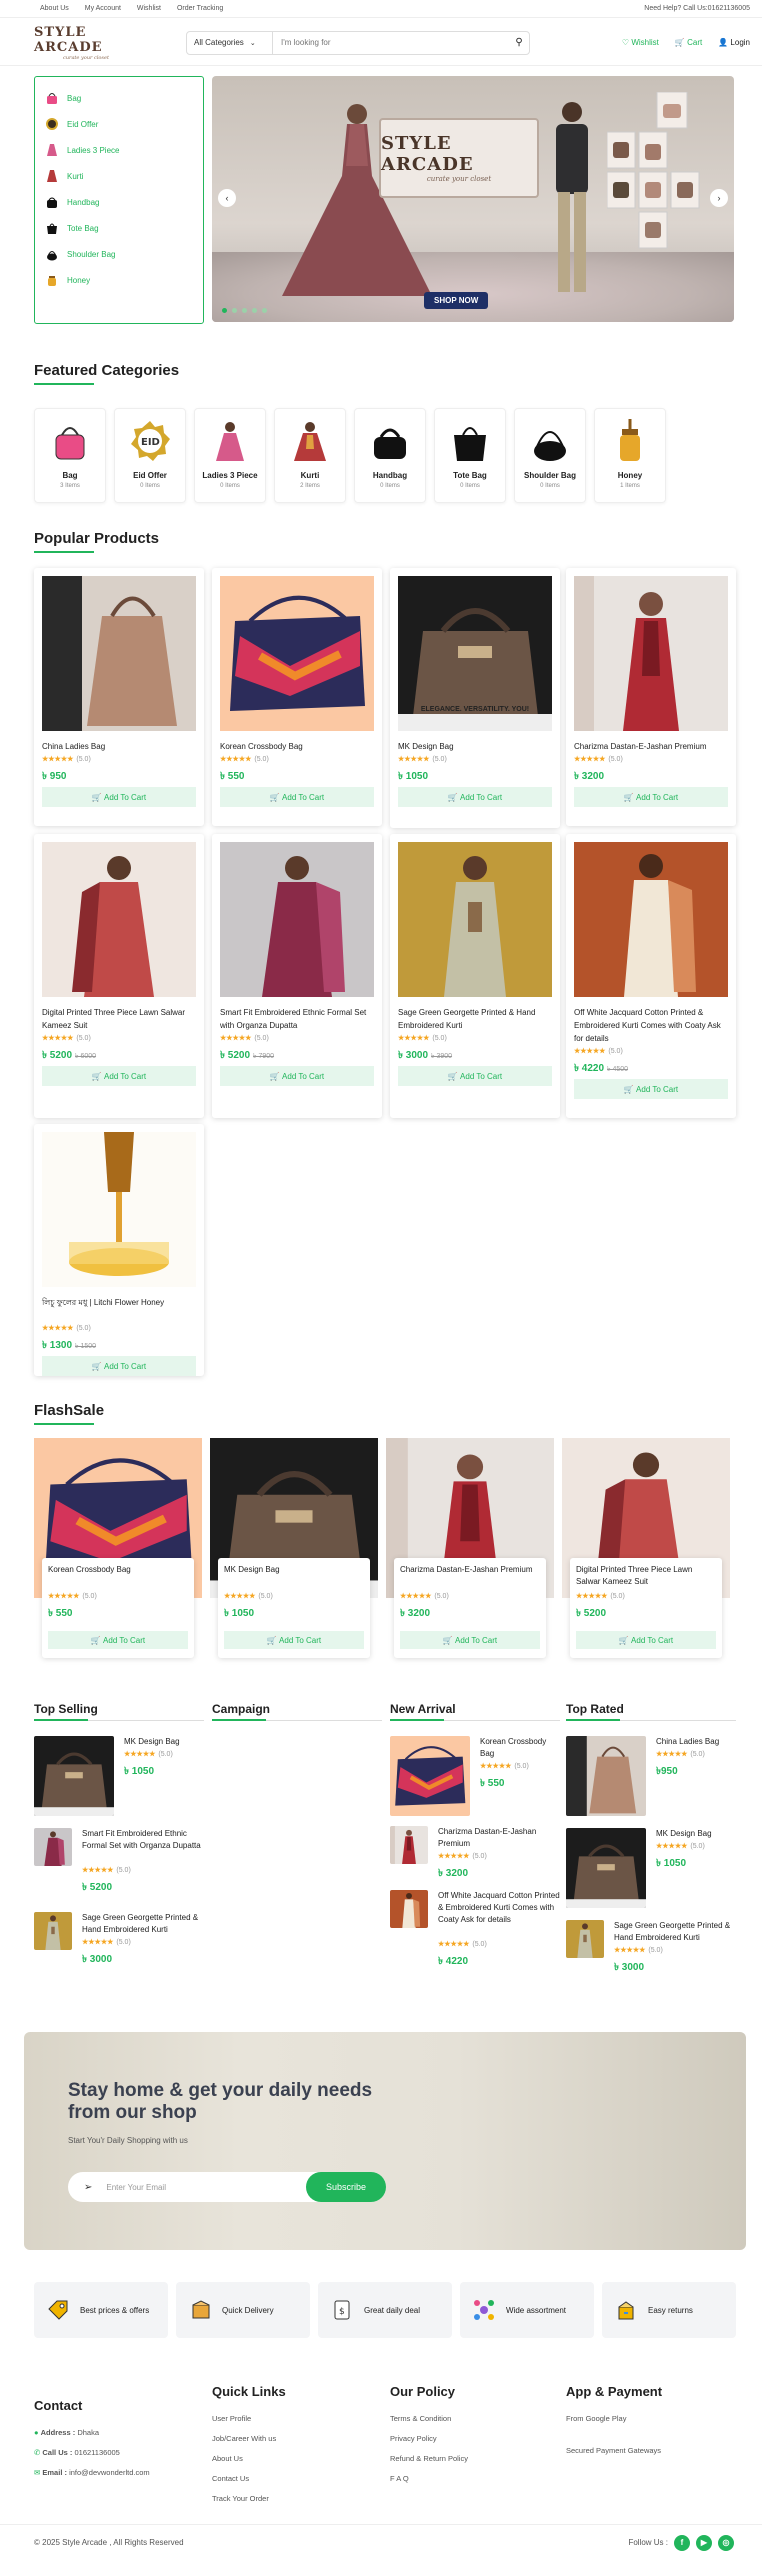 The image size is (762, 2560). What do you see at coordinates (726, 2542) in the screenshot?
I see `instagram-icon: ◎` at bounding box center [726, 2542].